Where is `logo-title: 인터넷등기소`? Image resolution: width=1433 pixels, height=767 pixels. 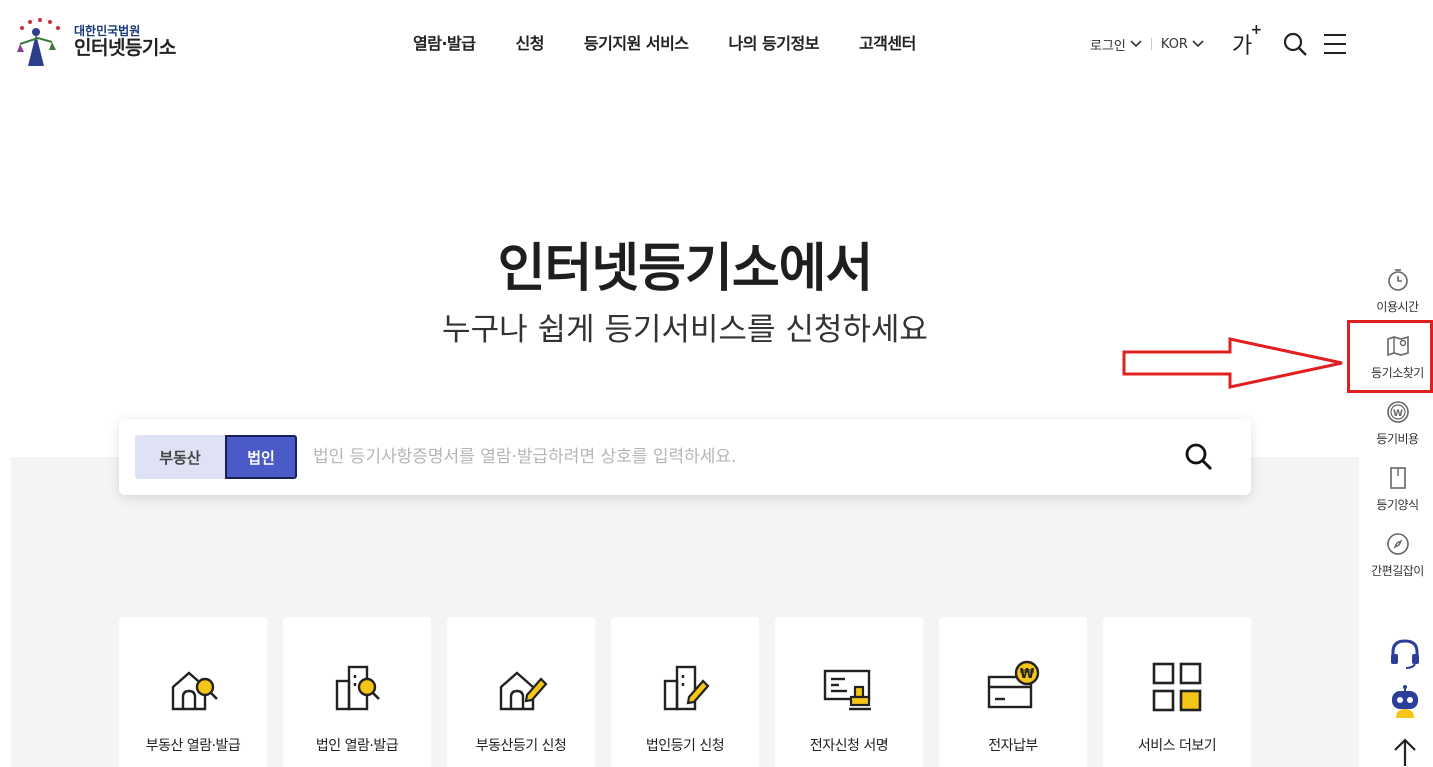
logo-title: 인터넷등기소 is located at coordinates (125, 48).